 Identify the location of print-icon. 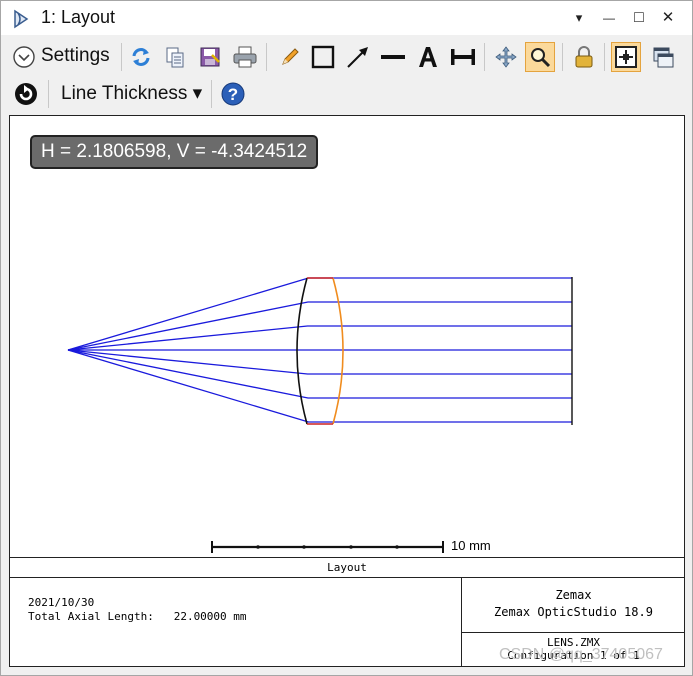
(245, 57).